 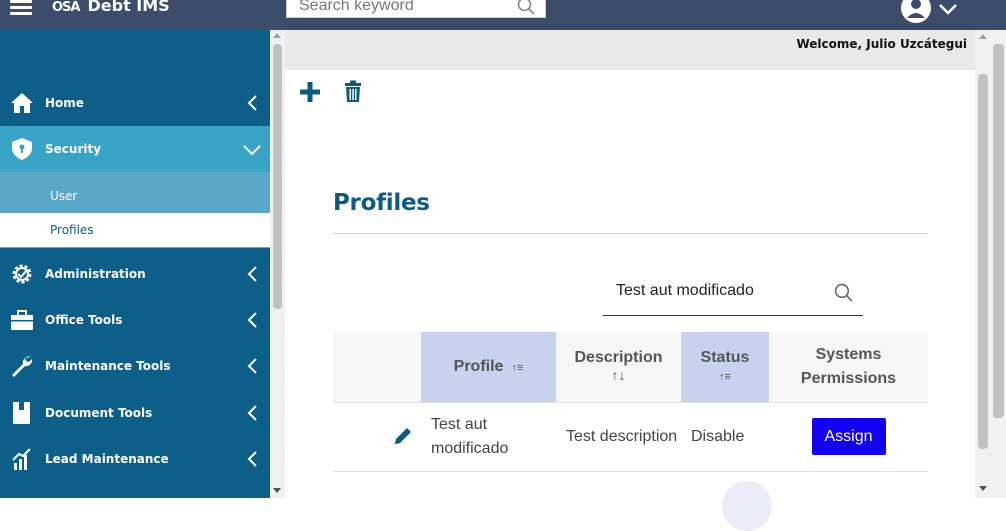 I want to click on cell-status: Disable, so click(x=725, y=437).